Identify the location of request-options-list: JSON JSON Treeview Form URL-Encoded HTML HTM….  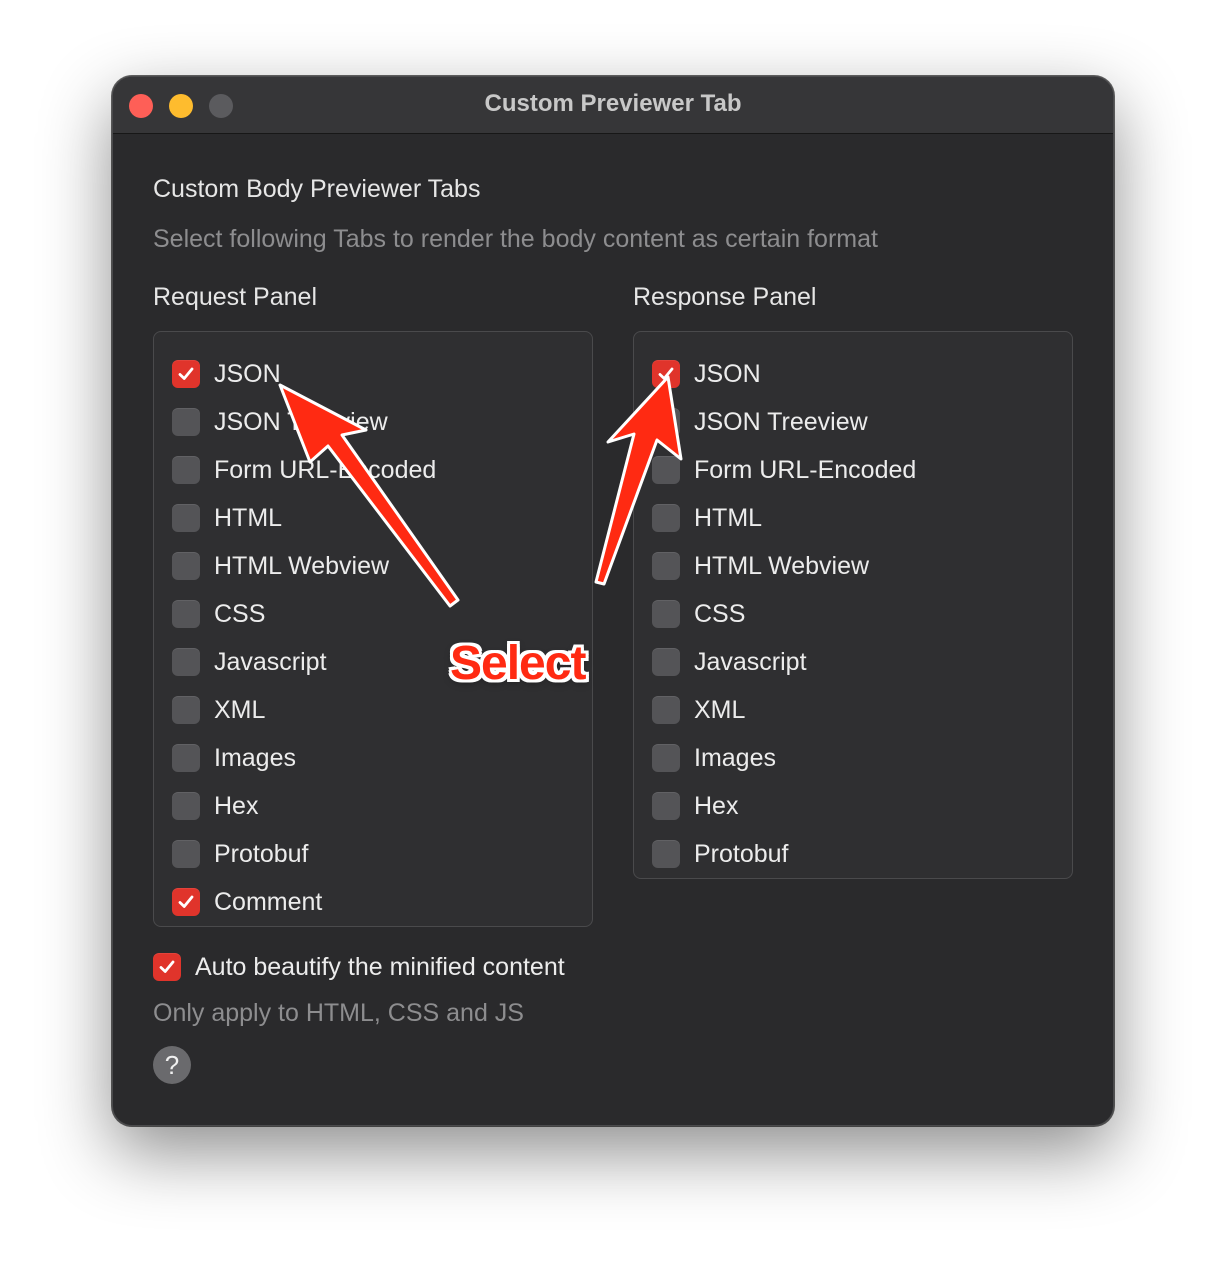
(304, 638).